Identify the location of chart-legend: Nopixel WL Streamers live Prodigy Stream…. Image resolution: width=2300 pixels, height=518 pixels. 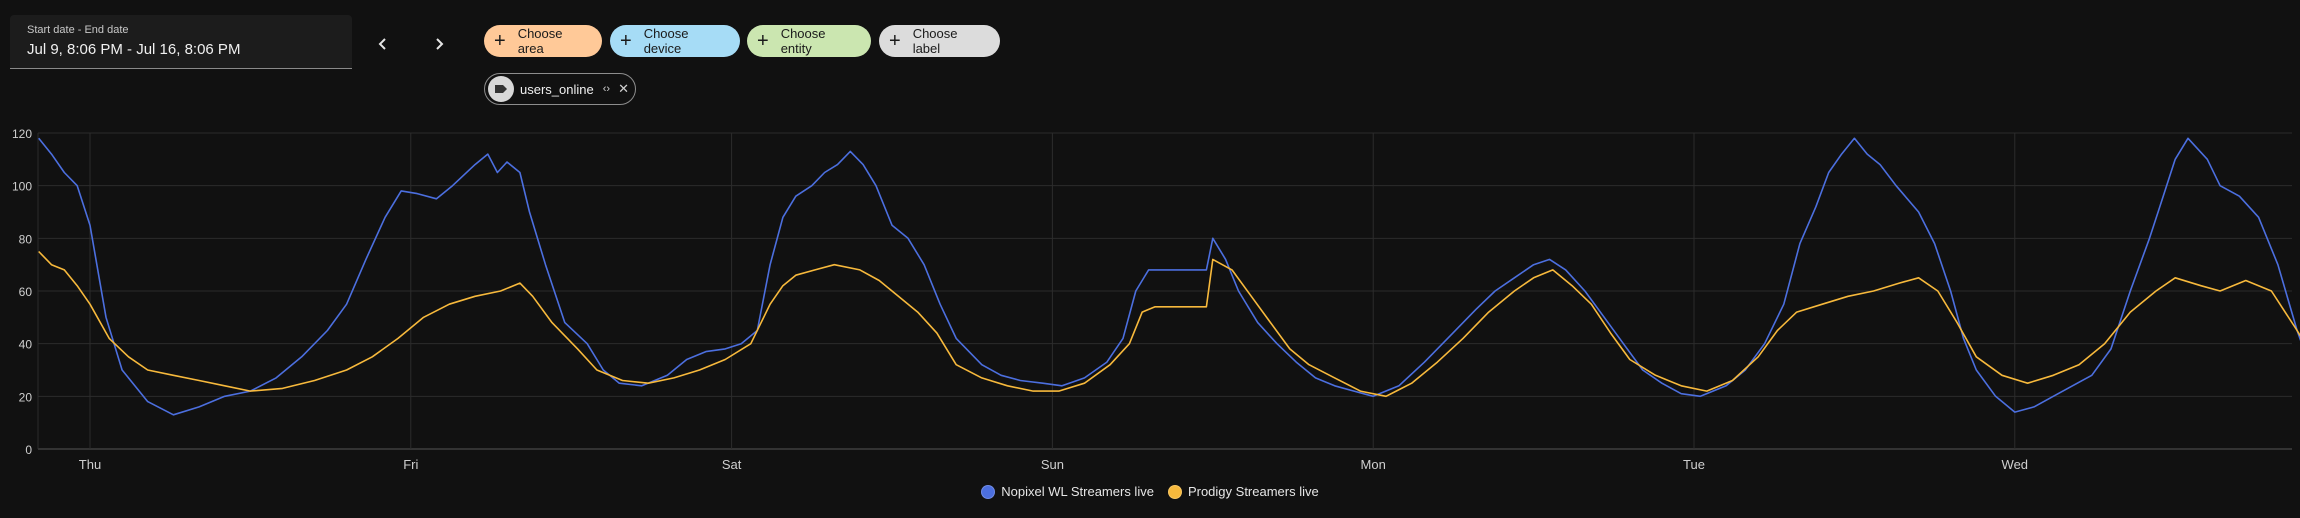
(1150, 491).